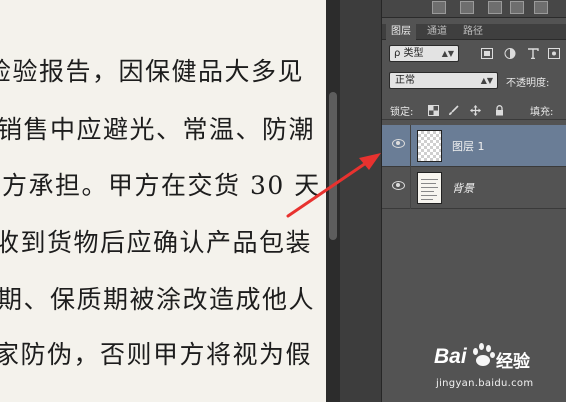 The height and width of the screenshot is (402, 566). I want to click on layer-row-background: 背景, so click(474, 188).